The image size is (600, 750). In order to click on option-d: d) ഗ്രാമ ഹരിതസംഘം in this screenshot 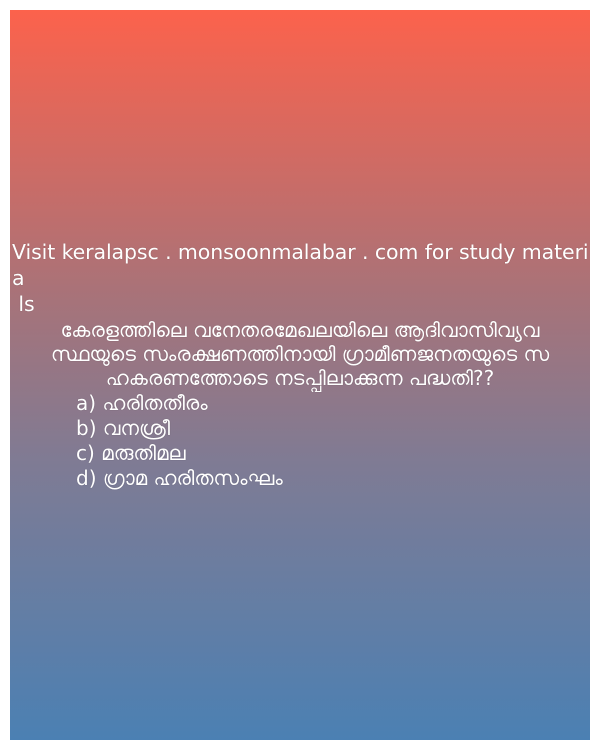, I will do `click(179, 478)`.